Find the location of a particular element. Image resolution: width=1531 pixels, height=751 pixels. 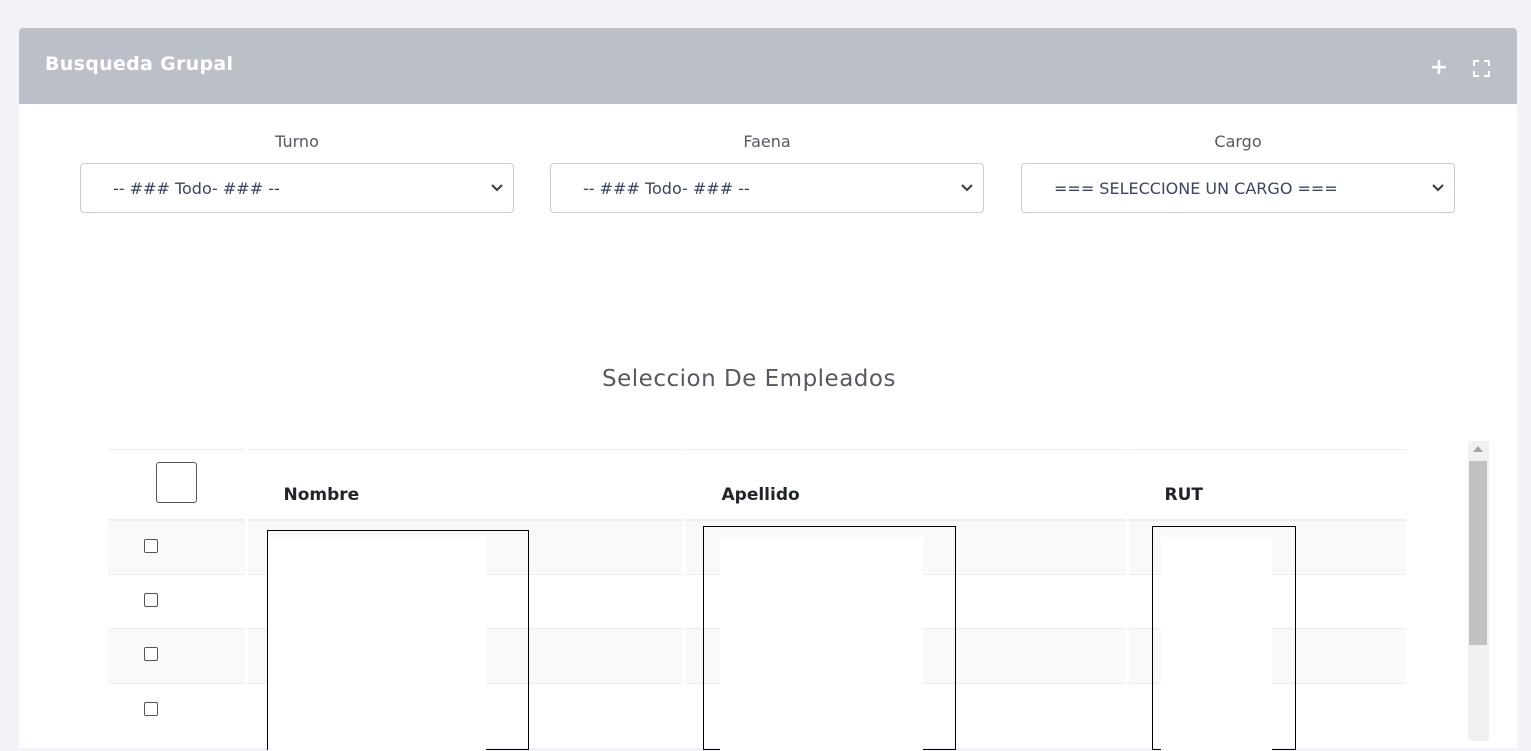

table-scrollbar is located at coordinates (1478, 591).